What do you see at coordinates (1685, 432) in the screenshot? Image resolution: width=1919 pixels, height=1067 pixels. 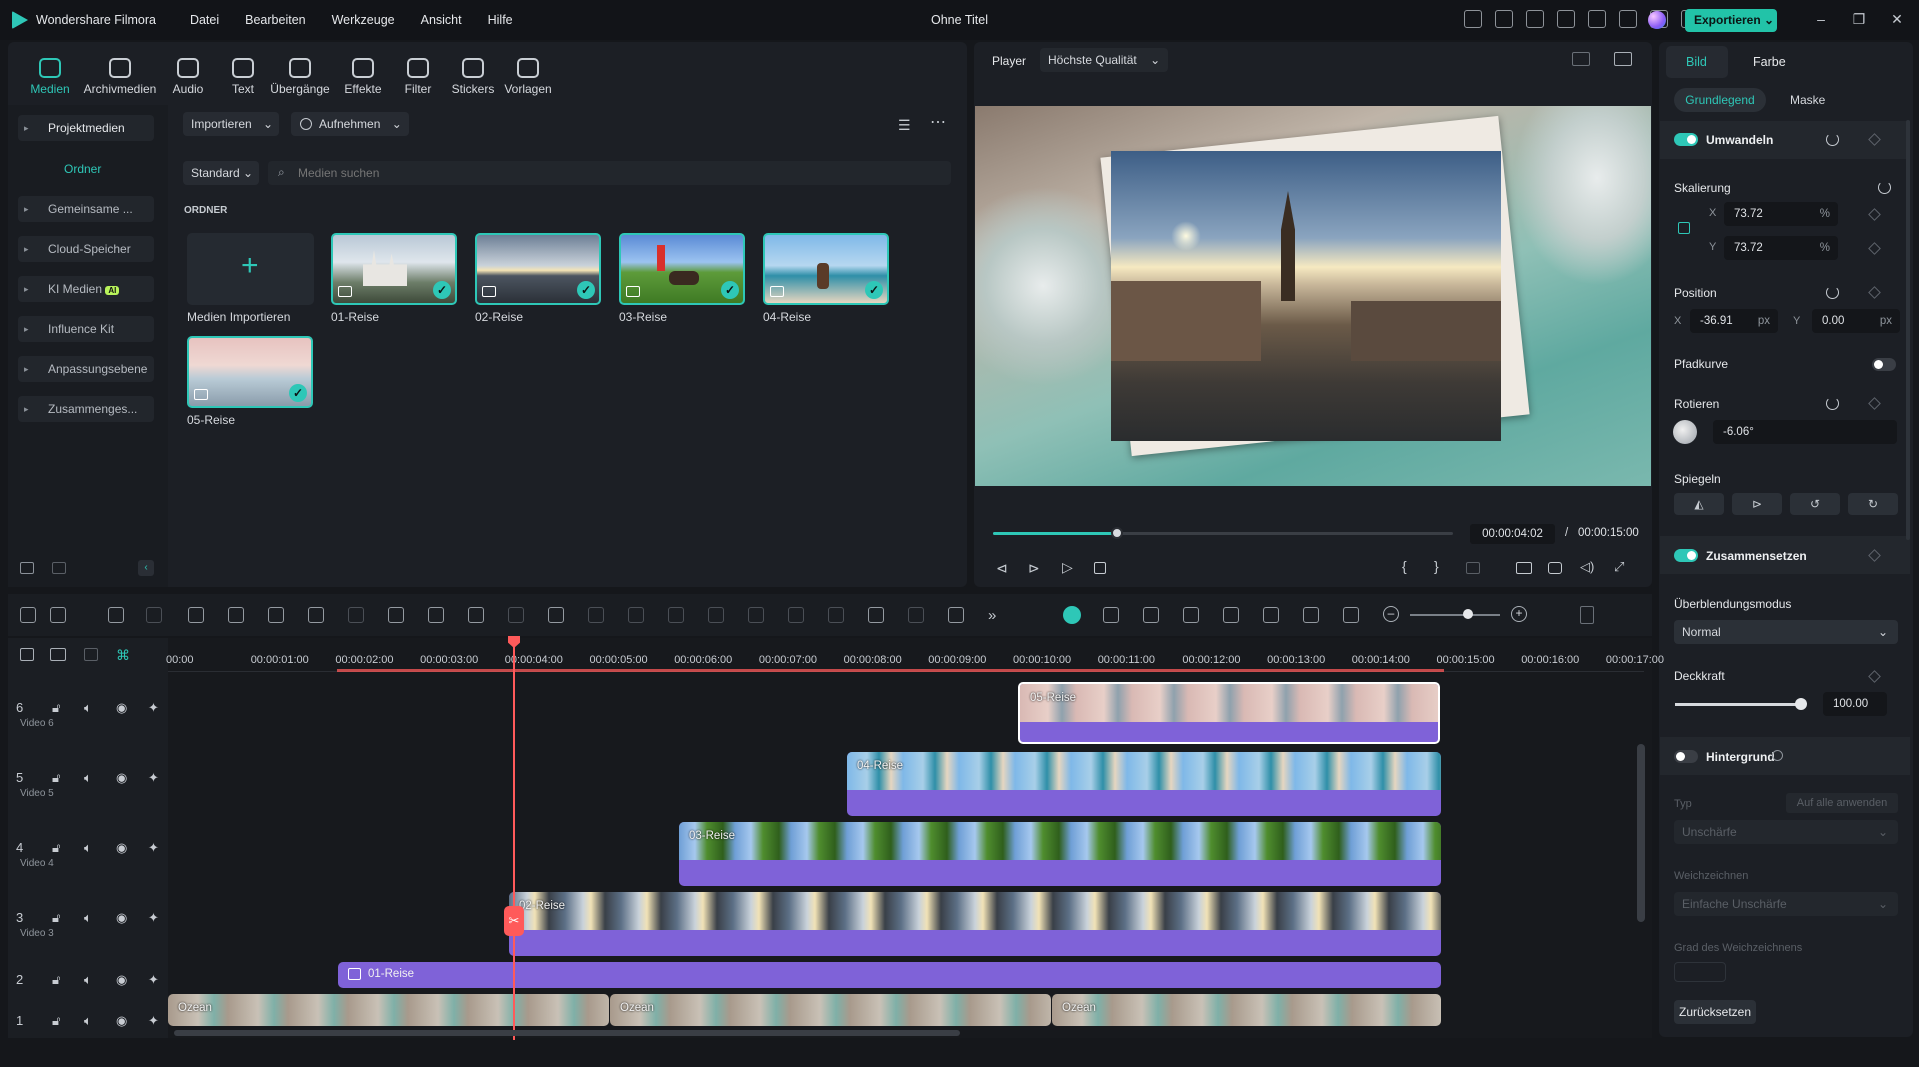 I see `rotate-dial` at bounding box center [1685, 432].